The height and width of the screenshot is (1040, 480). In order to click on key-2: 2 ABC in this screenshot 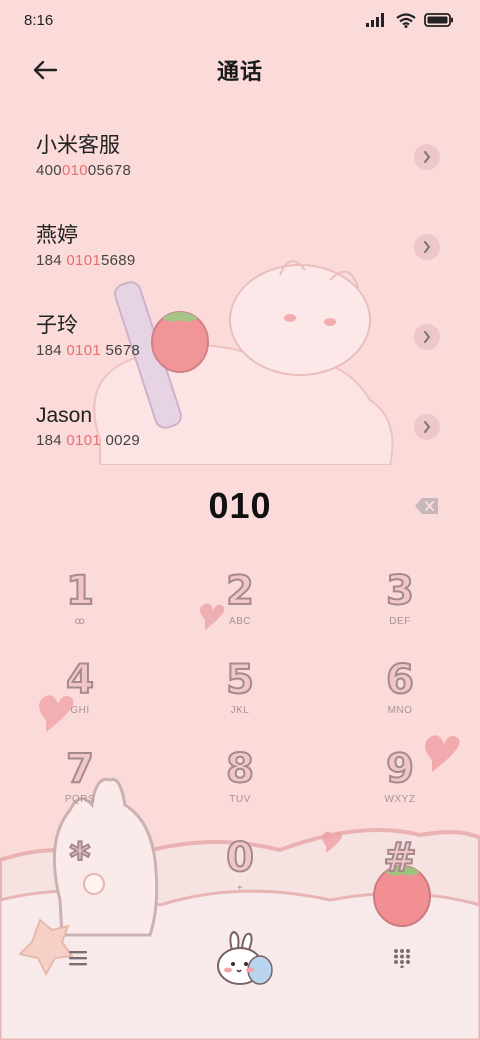, I will do `click(240, 607)`.